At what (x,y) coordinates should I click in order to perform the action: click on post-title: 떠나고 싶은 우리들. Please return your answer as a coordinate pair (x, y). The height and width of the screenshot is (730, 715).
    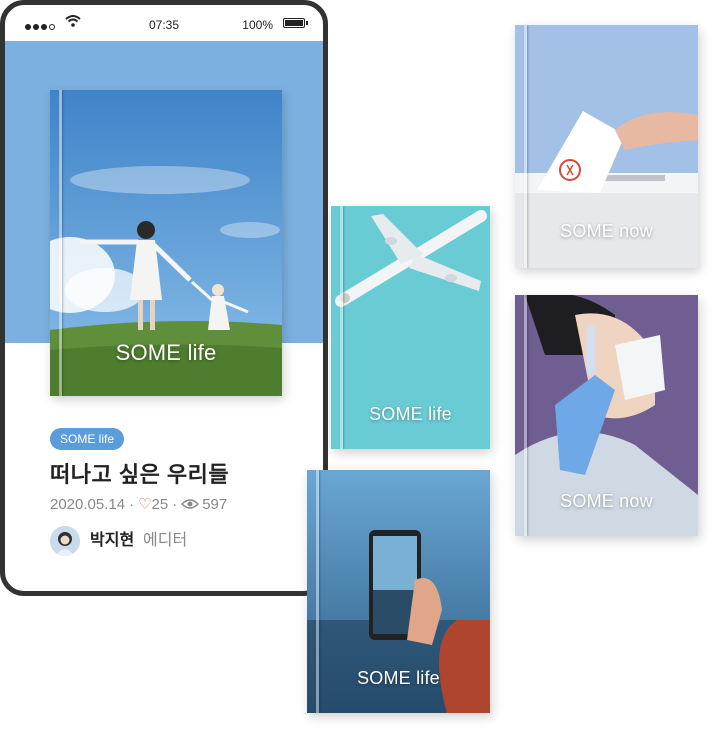
    Looking at the image, I should click on (139, 473).